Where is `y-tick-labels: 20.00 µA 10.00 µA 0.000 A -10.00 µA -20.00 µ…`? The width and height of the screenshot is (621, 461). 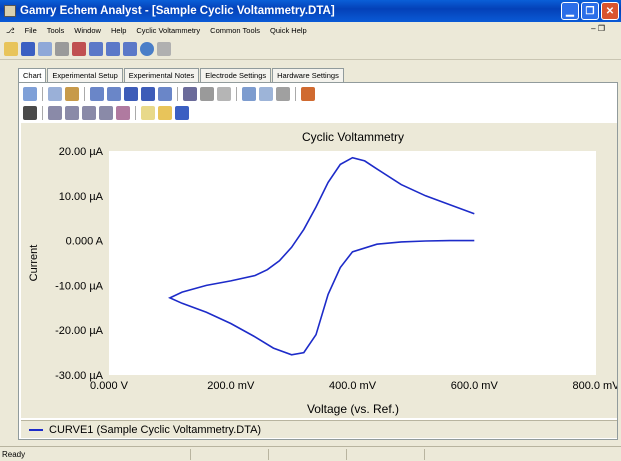 y-tick-labels: 20.00 µA 10.00 µA 0.000 A -10.00 µA -20.00 µ… is located at coordinates (79, 264).